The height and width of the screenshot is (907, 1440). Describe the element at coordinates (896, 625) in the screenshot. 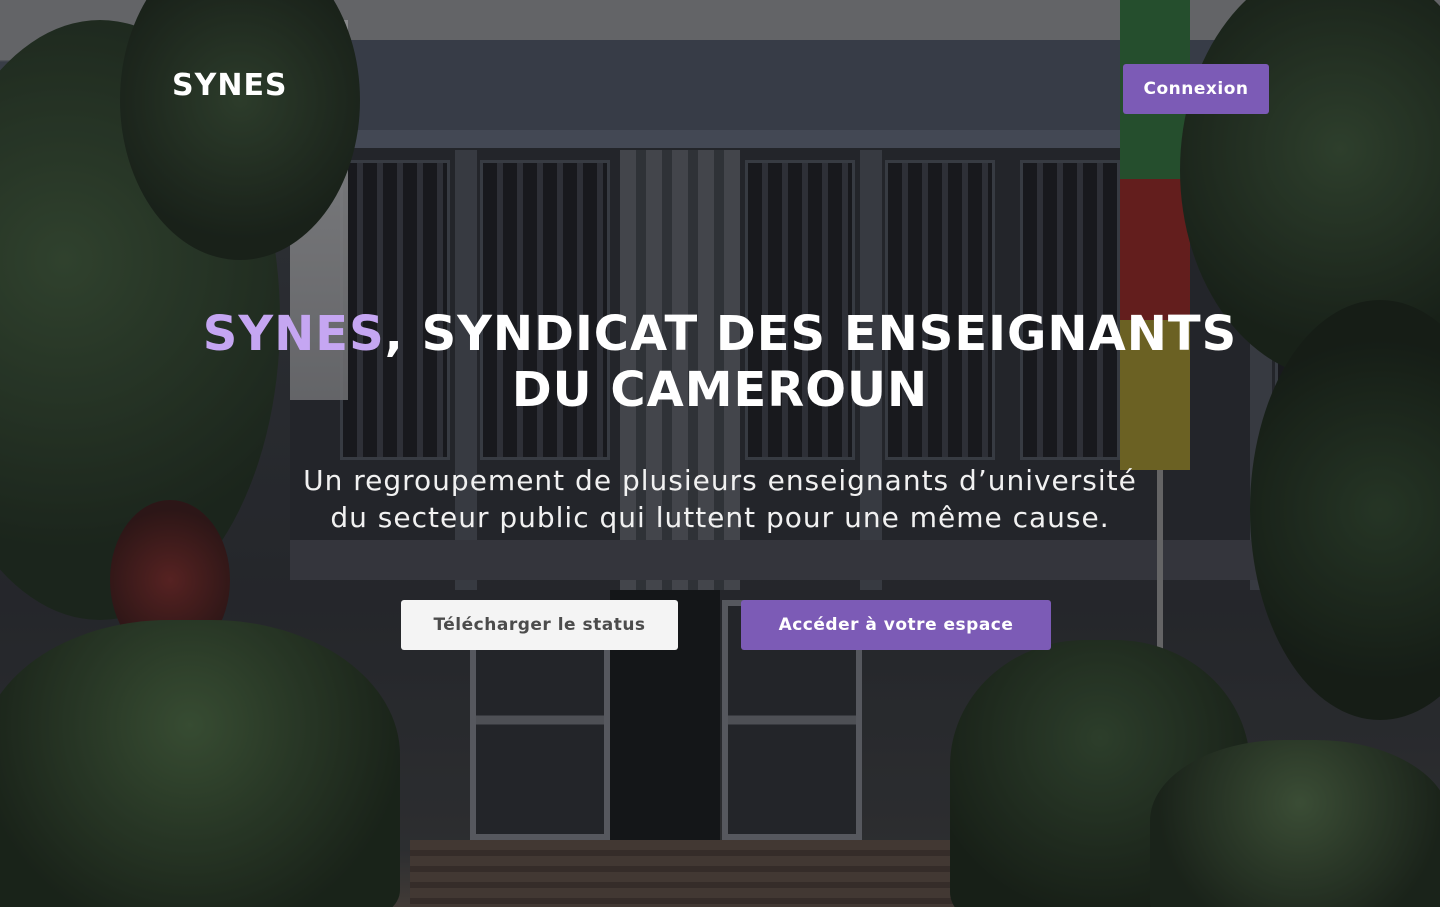

I see `access-space-button: Accéder à votre espace` at that location.